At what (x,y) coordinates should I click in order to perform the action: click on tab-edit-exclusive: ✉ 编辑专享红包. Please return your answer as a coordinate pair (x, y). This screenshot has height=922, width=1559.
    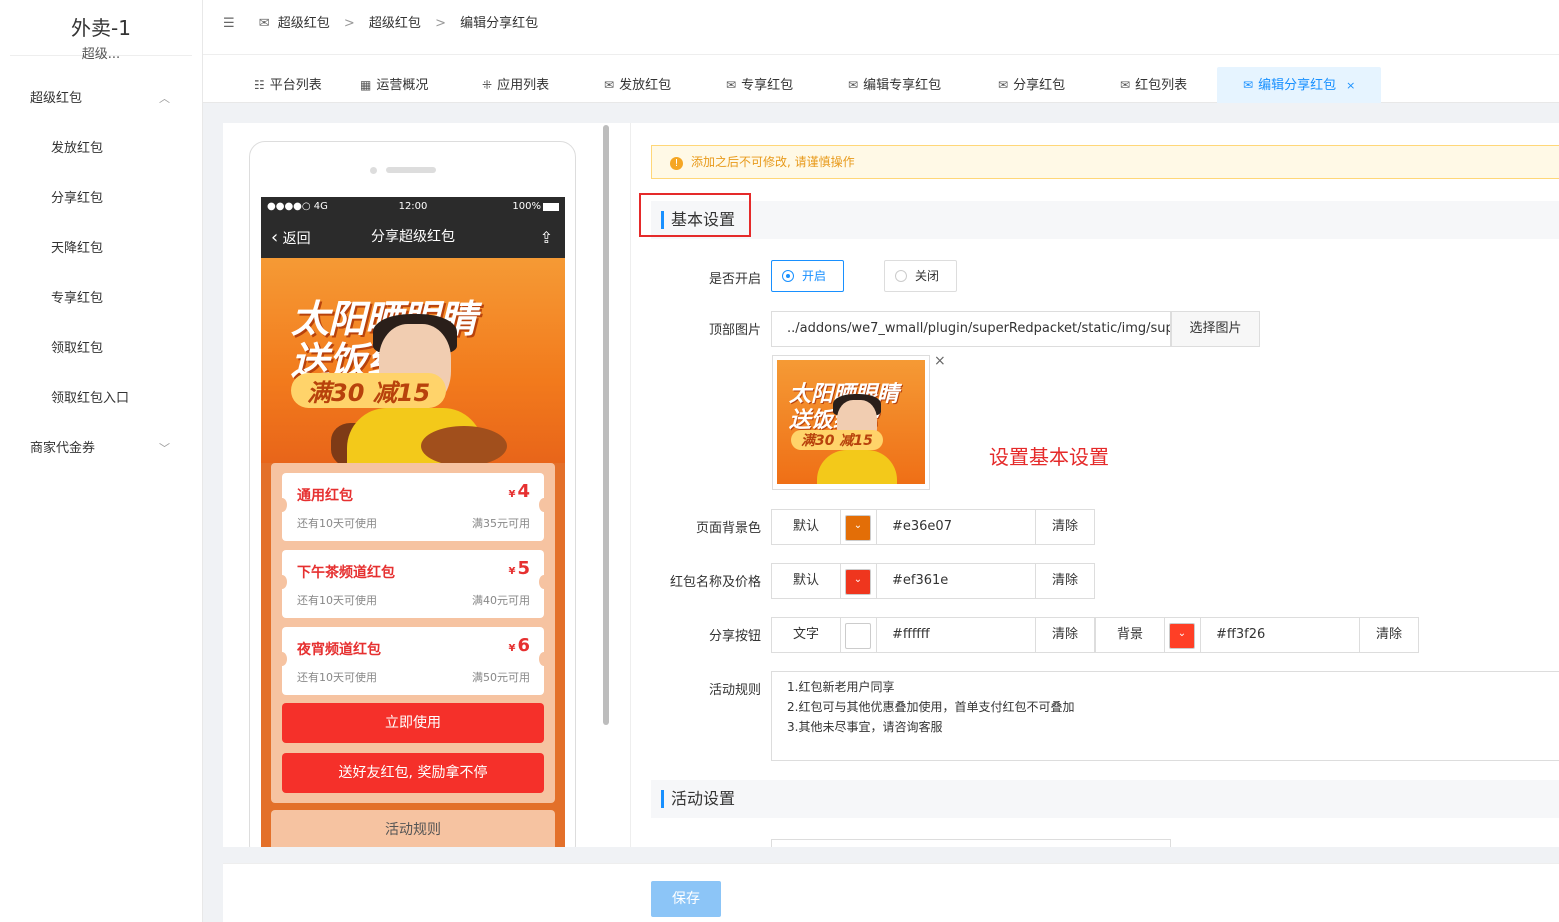
    Looking at the image, I should click on (894, 85).